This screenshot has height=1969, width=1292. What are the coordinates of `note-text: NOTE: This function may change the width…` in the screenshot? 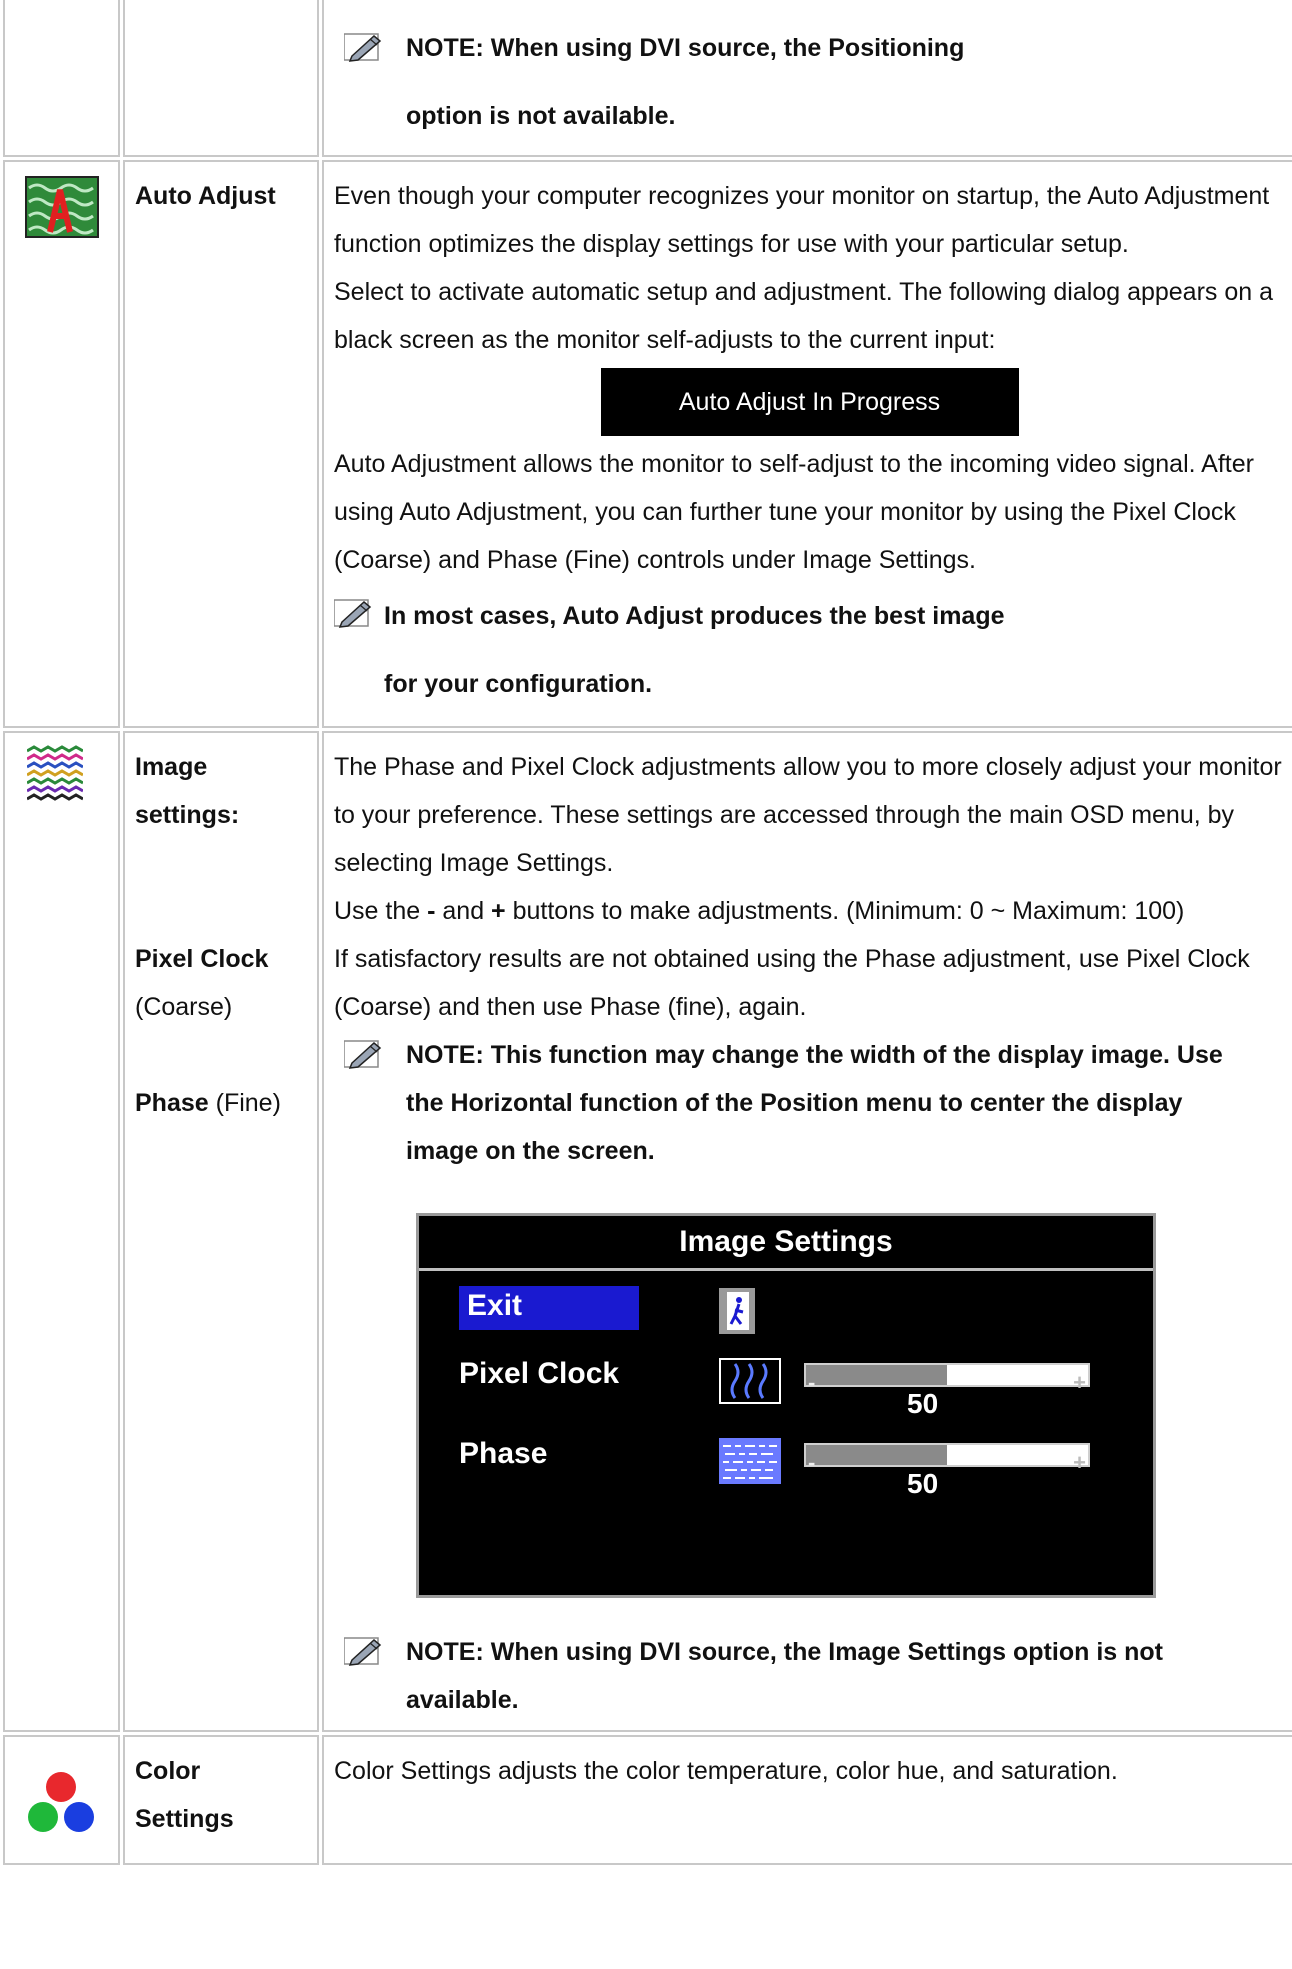 It's located at (814, 1103).